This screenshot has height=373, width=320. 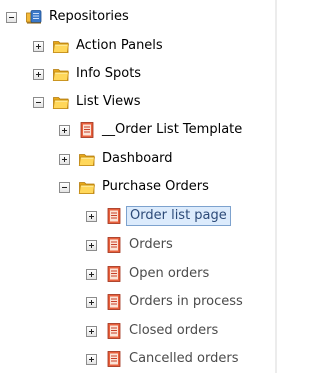 What do you see at coordinates (109, 73) in the screenshot?
I see `tree-item-label: Info Spots` at bounding box center [109, 73].